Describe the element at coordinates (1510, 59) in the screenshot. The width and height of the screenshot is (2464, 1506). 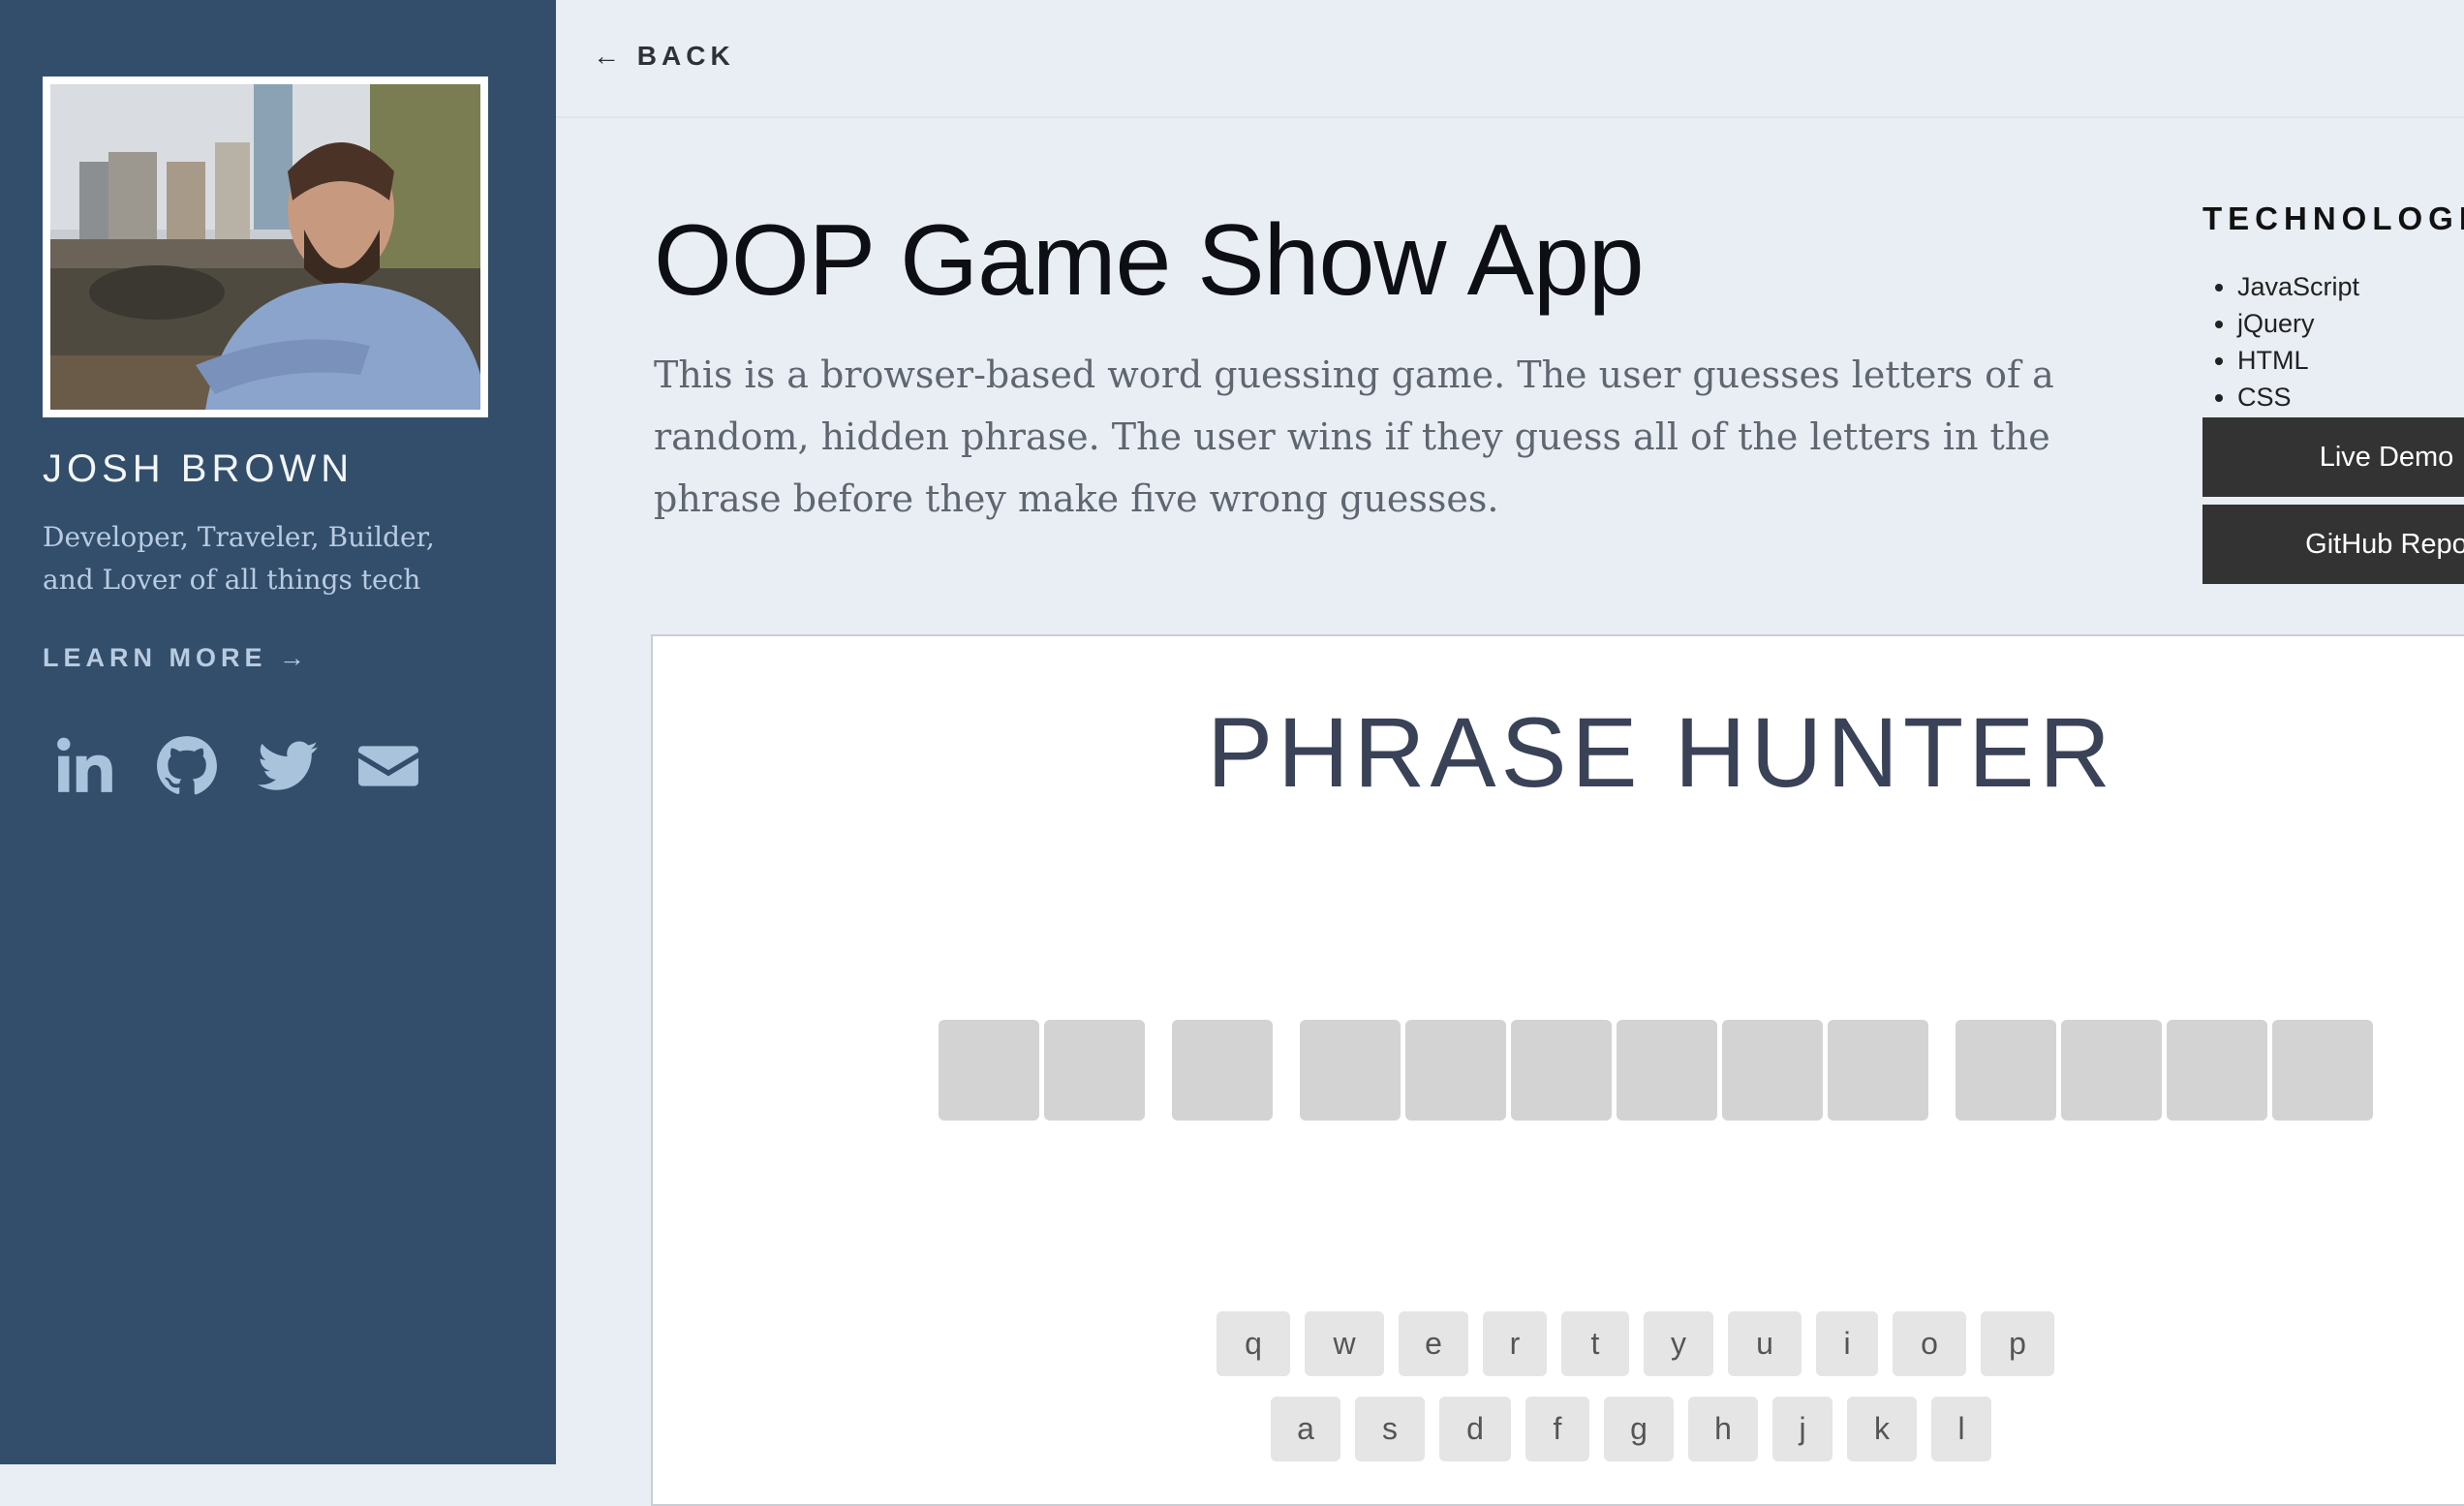
I see `top-bar: ← BACK` at that location.